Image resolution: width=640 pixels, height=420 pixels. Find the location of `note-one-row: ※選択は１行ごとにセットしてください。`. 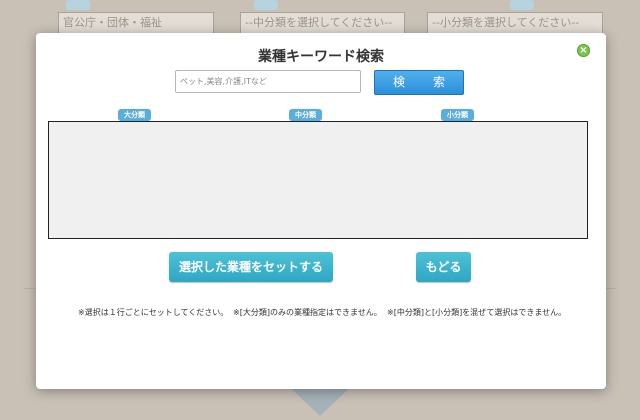

note-one-row: ※選択は１行ごとにセットしてください。 is located at coordinates (153, 312).